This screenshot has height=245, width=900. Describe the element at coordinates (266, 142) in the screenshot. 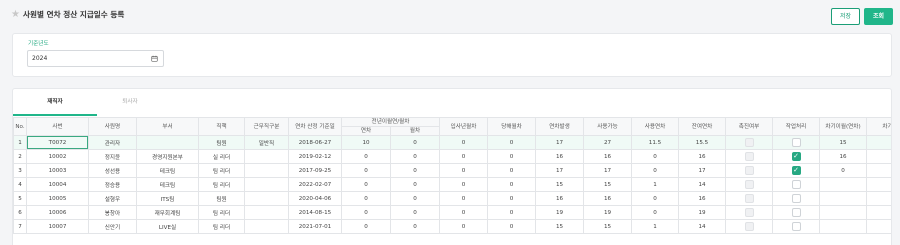

I see `cell-work-type: 일반직` at that location.